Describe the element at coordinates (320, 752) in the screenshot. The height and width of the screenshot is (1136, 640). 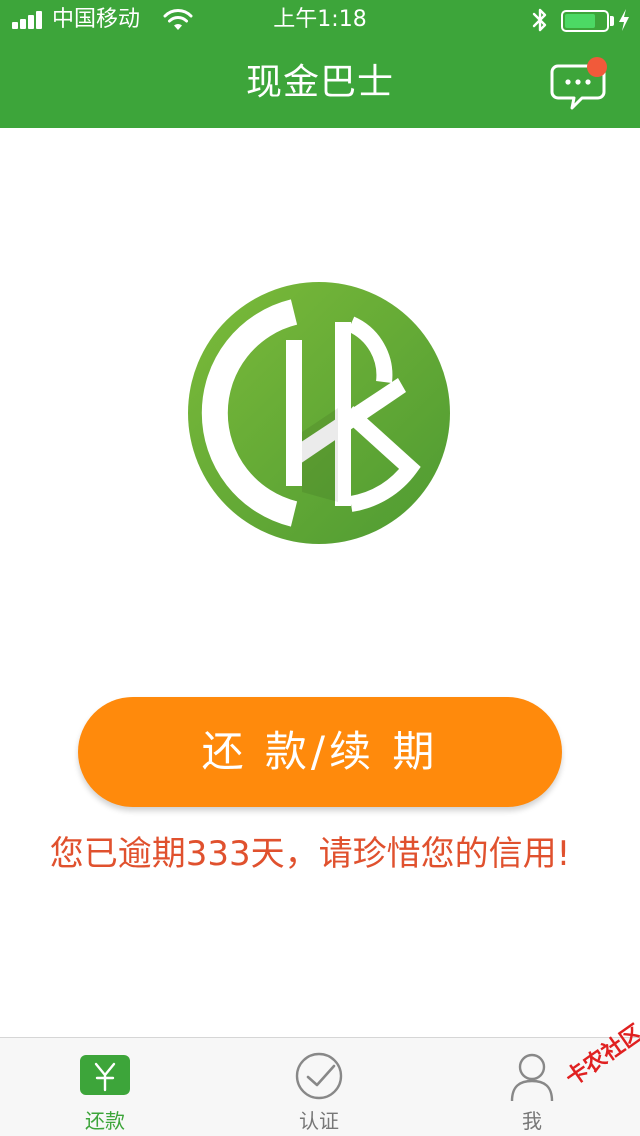
I see `repay-renew-button: 还 款/续 期` at that location.